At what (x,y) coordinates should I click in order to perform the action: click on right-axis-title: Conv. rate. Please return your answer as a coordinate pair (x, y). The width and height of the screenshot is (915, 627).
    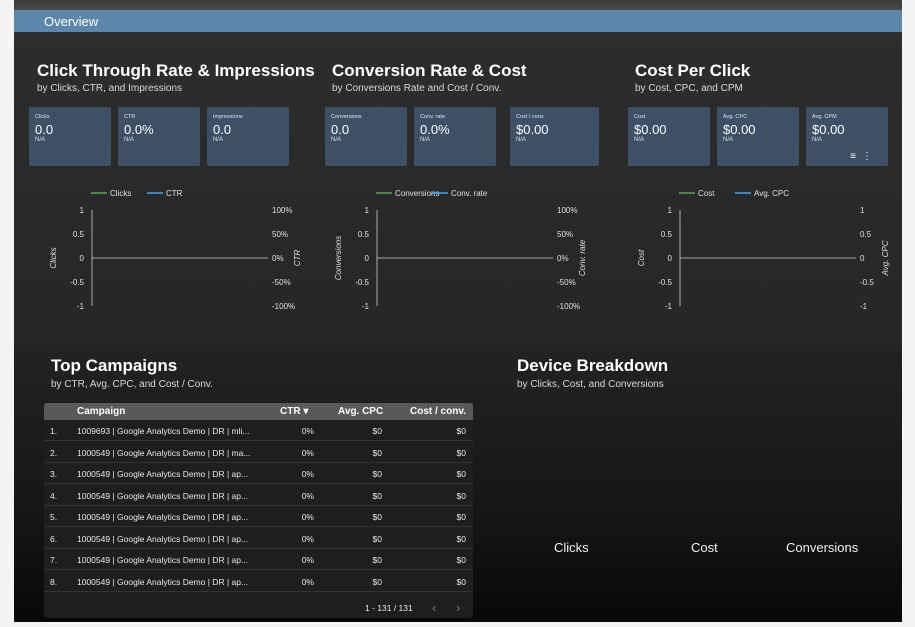
    Looking at the image, I should click on (582, 257).